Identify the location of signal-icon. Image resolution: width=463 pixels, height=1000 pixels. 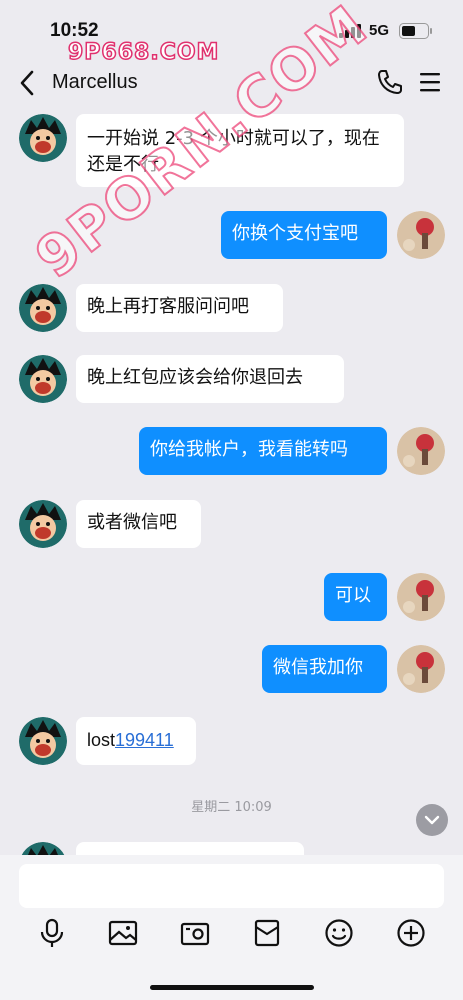
(350, 31).